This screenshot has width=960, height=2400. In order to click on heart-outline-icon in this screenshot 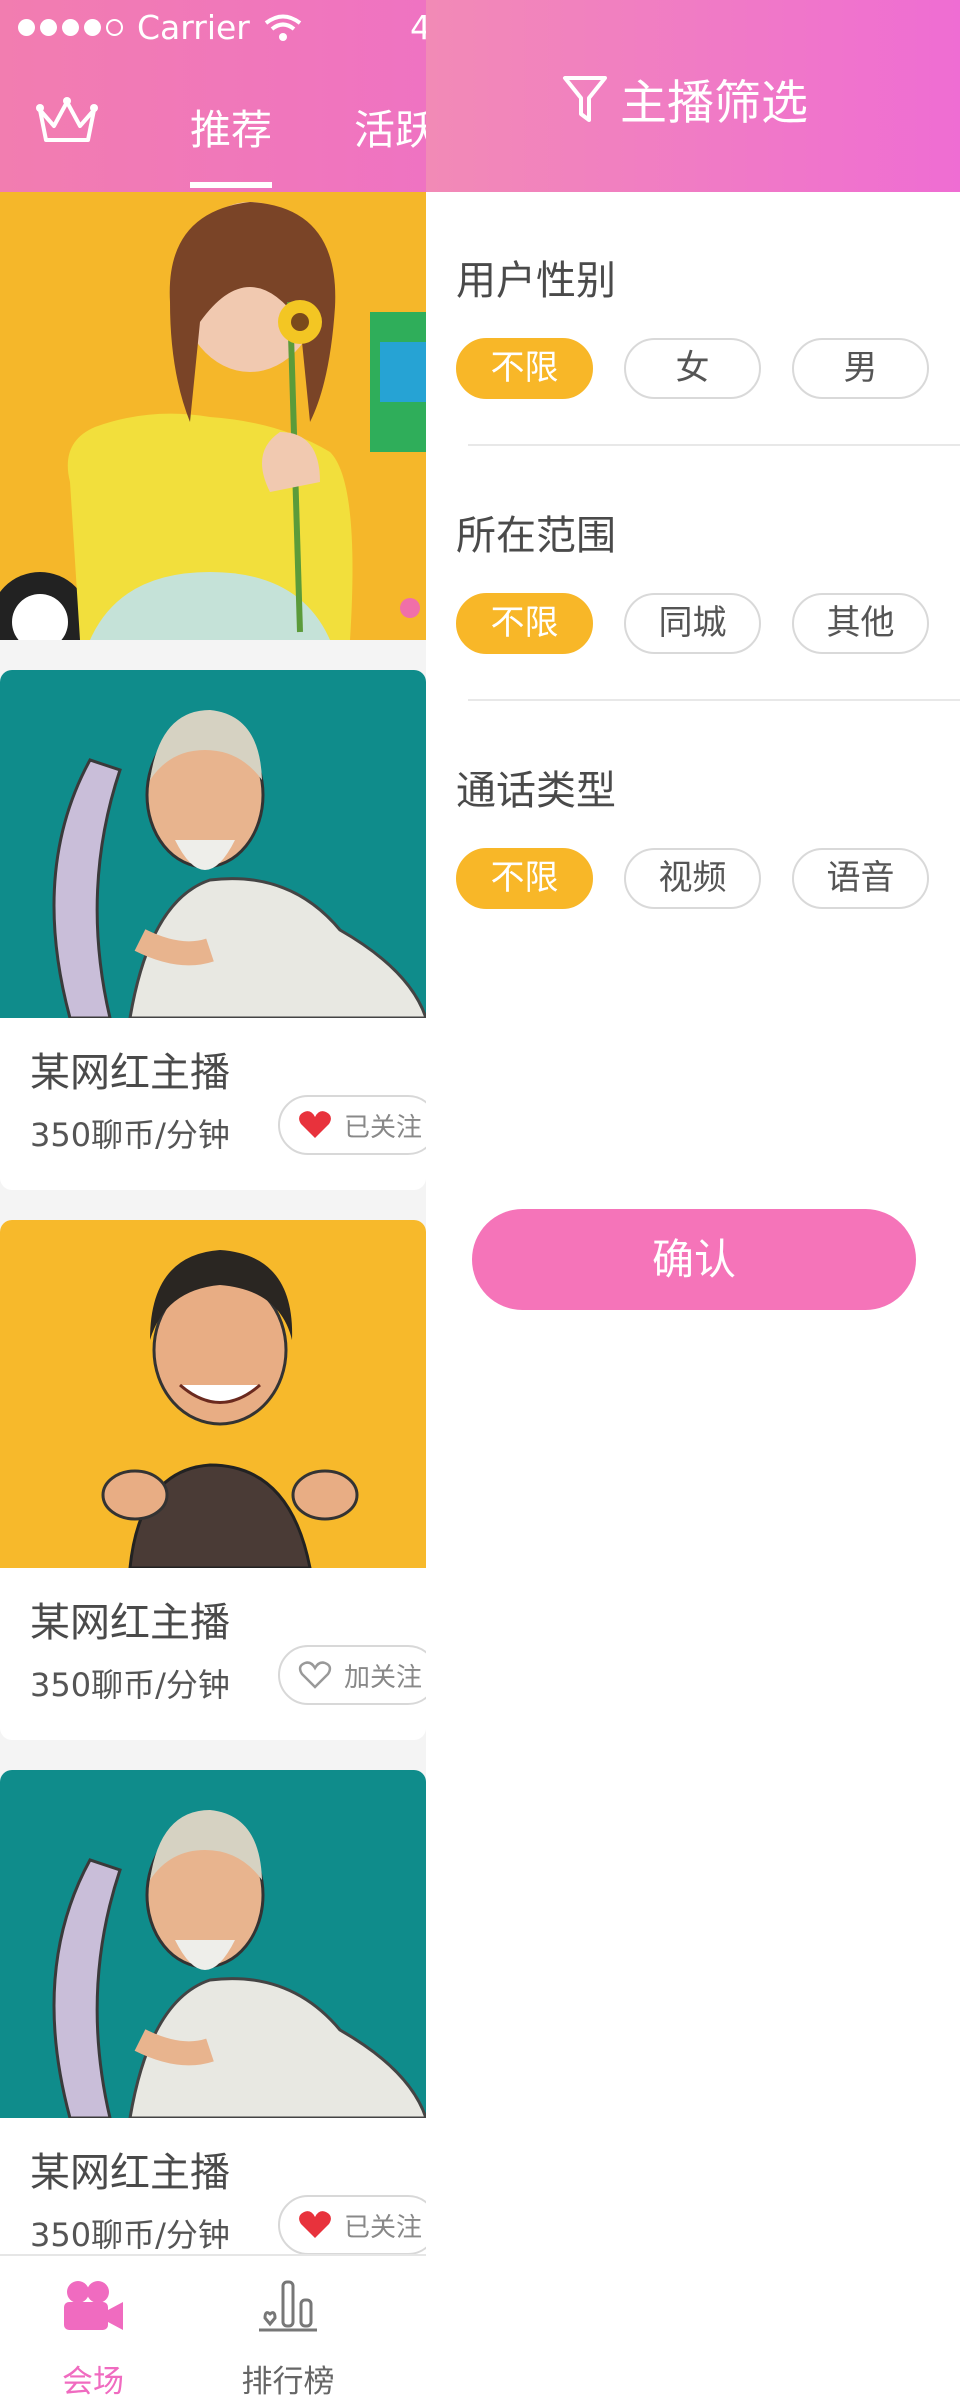, I will do `click(315, 1675)`.